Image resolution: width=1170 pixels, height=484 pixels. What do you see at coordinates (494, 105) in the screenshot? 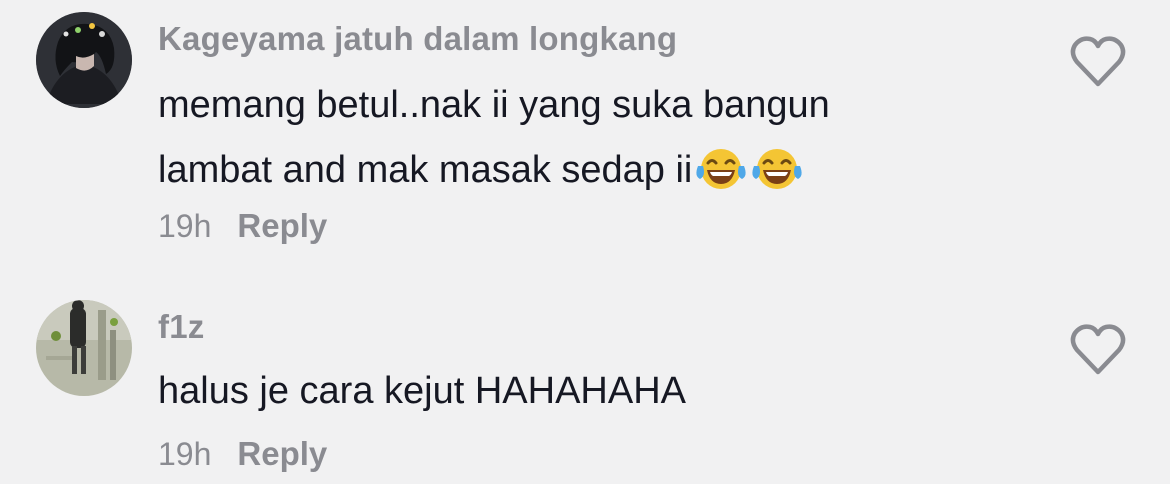
I see `comment-text-line: memang betul..nak ii yang suka bangun` at bounding box center [494, 105].